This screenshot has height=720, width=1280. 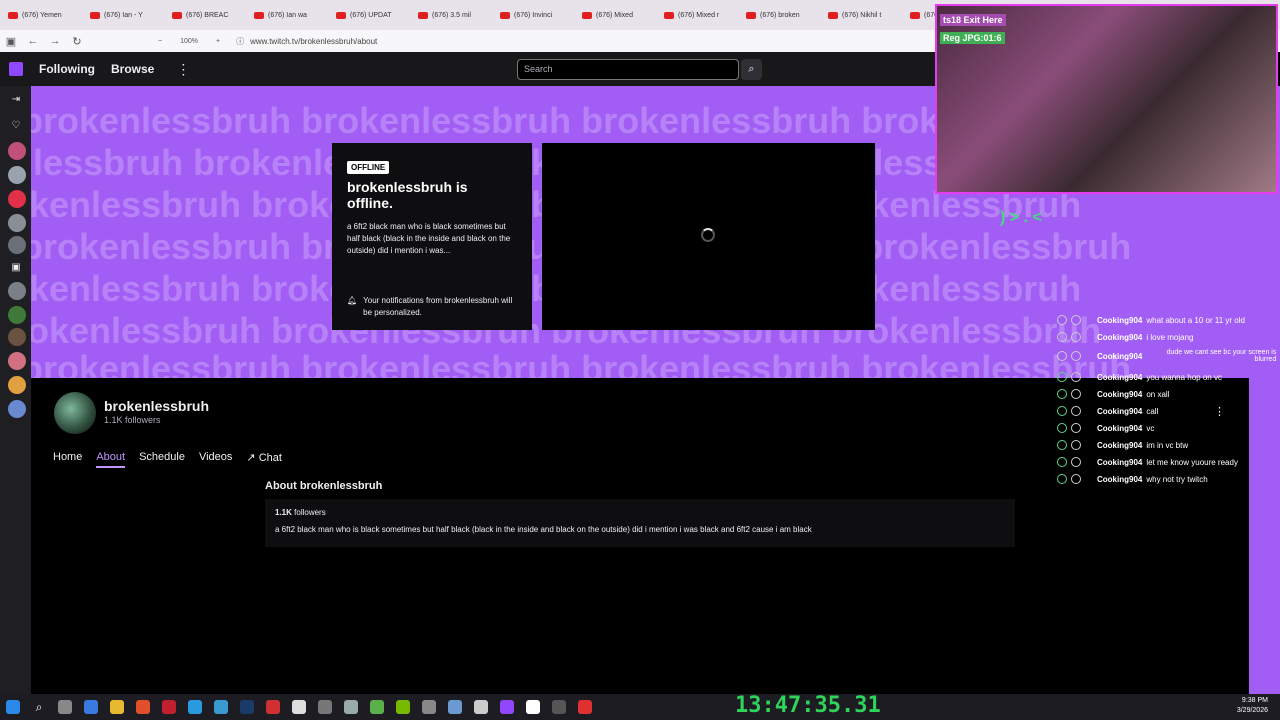 What do you see at coordinates (1195, 320) in the screenshot?
I see `chat-text: what about a 10 or 11 yr old` at bounding box center [1195, 320].